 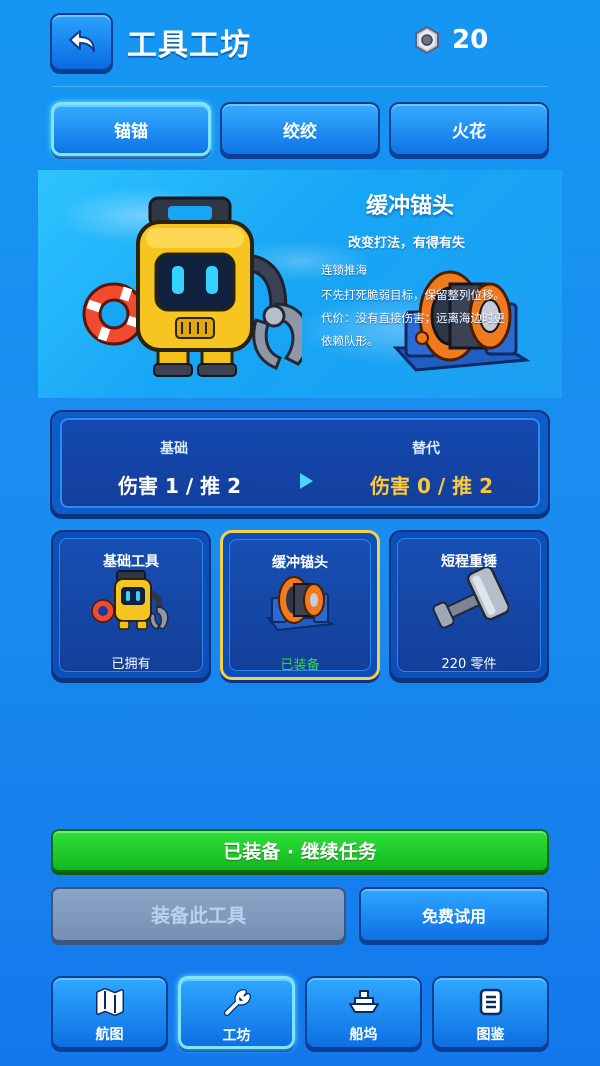 What do you see at coordinates (109, 1002) in the screenshot?
I see `map-icon` at bounding box center [109, 1002].